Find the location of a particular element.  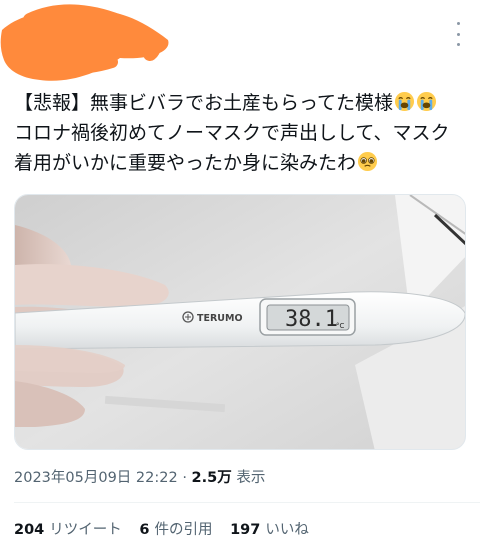

tweet-line-1: 【悲報】無事ビバラでお土産もらってた模様 is located at coordinates (244, 103).